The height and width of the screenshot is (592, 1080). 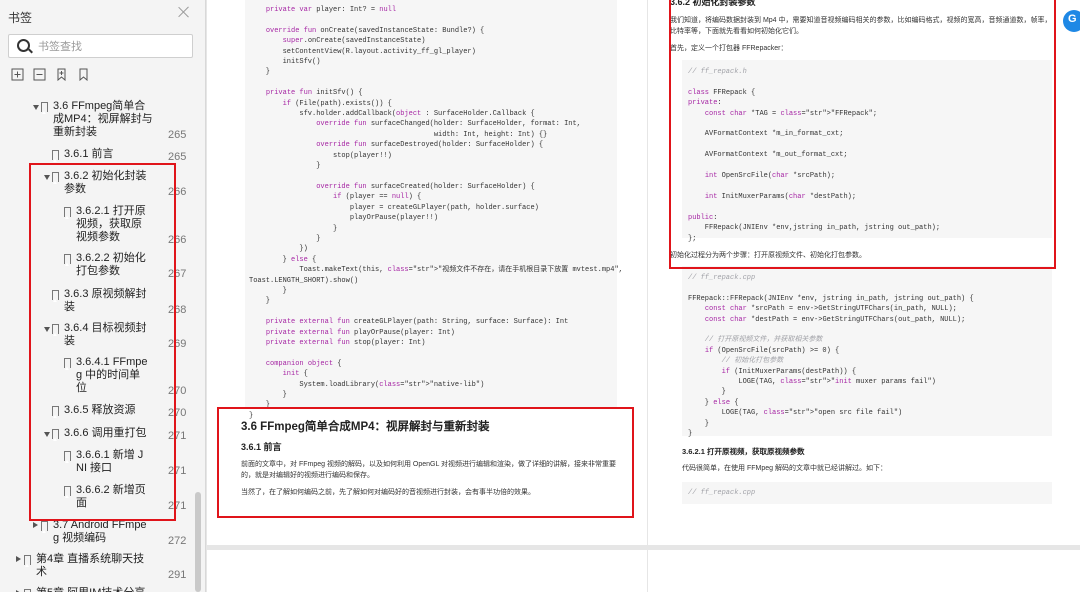 What do you see at coordinates (184, 12) in the screenshot?
I see `close-icon` at bounding box center [184, 12].